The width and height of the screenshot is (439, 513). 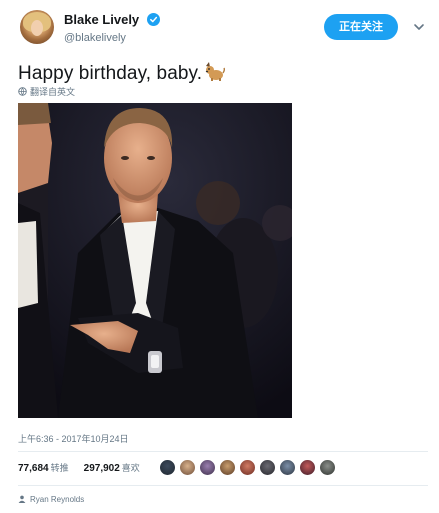 What do you see at coordinates (112, 38) in the screenshot?
I see `author-handle: @blakelively` at bounding box center [112, 38].